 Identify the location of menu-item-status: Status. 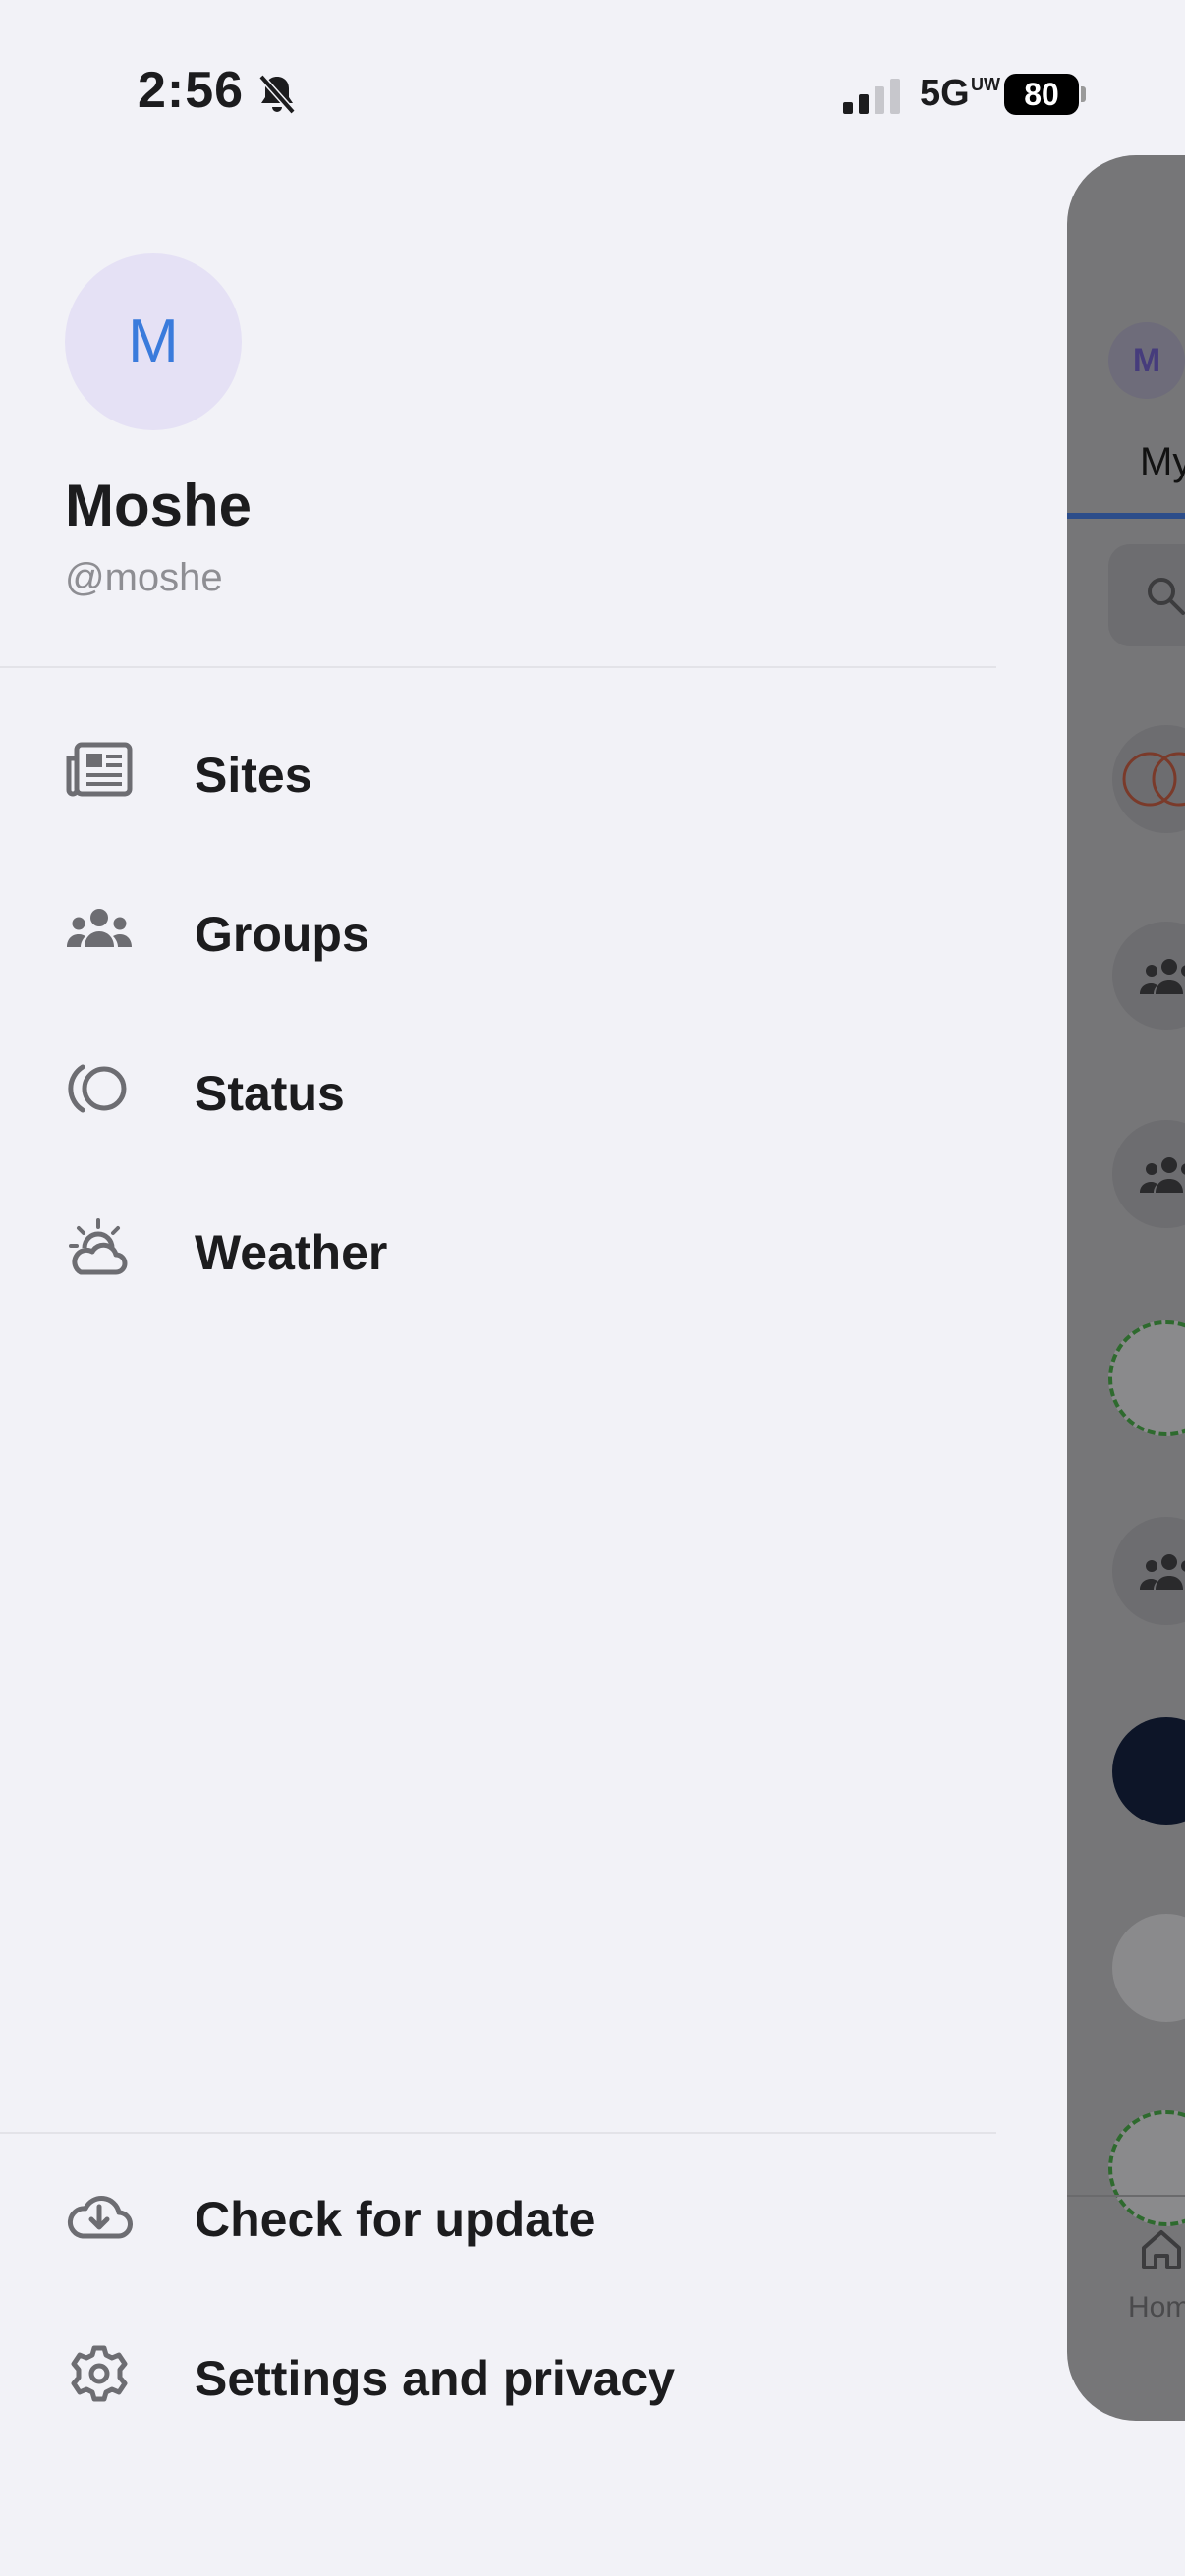
(492, 1089).